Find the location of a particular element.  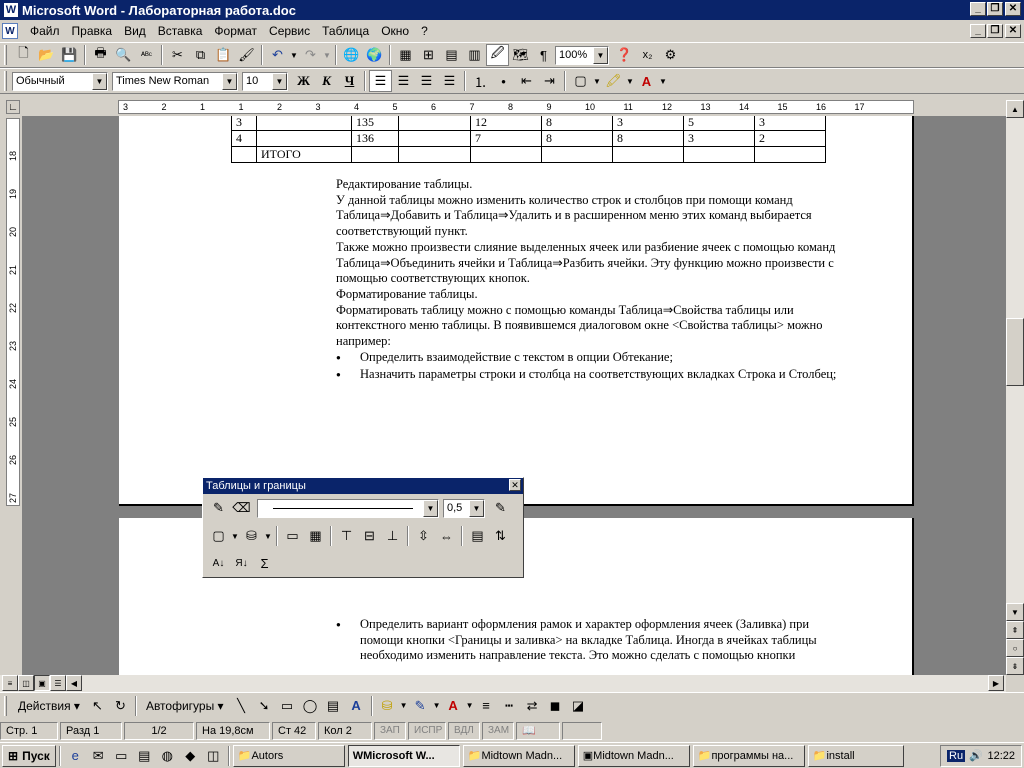

internet-explorer-icon: e is located at coordinates (75, 756).